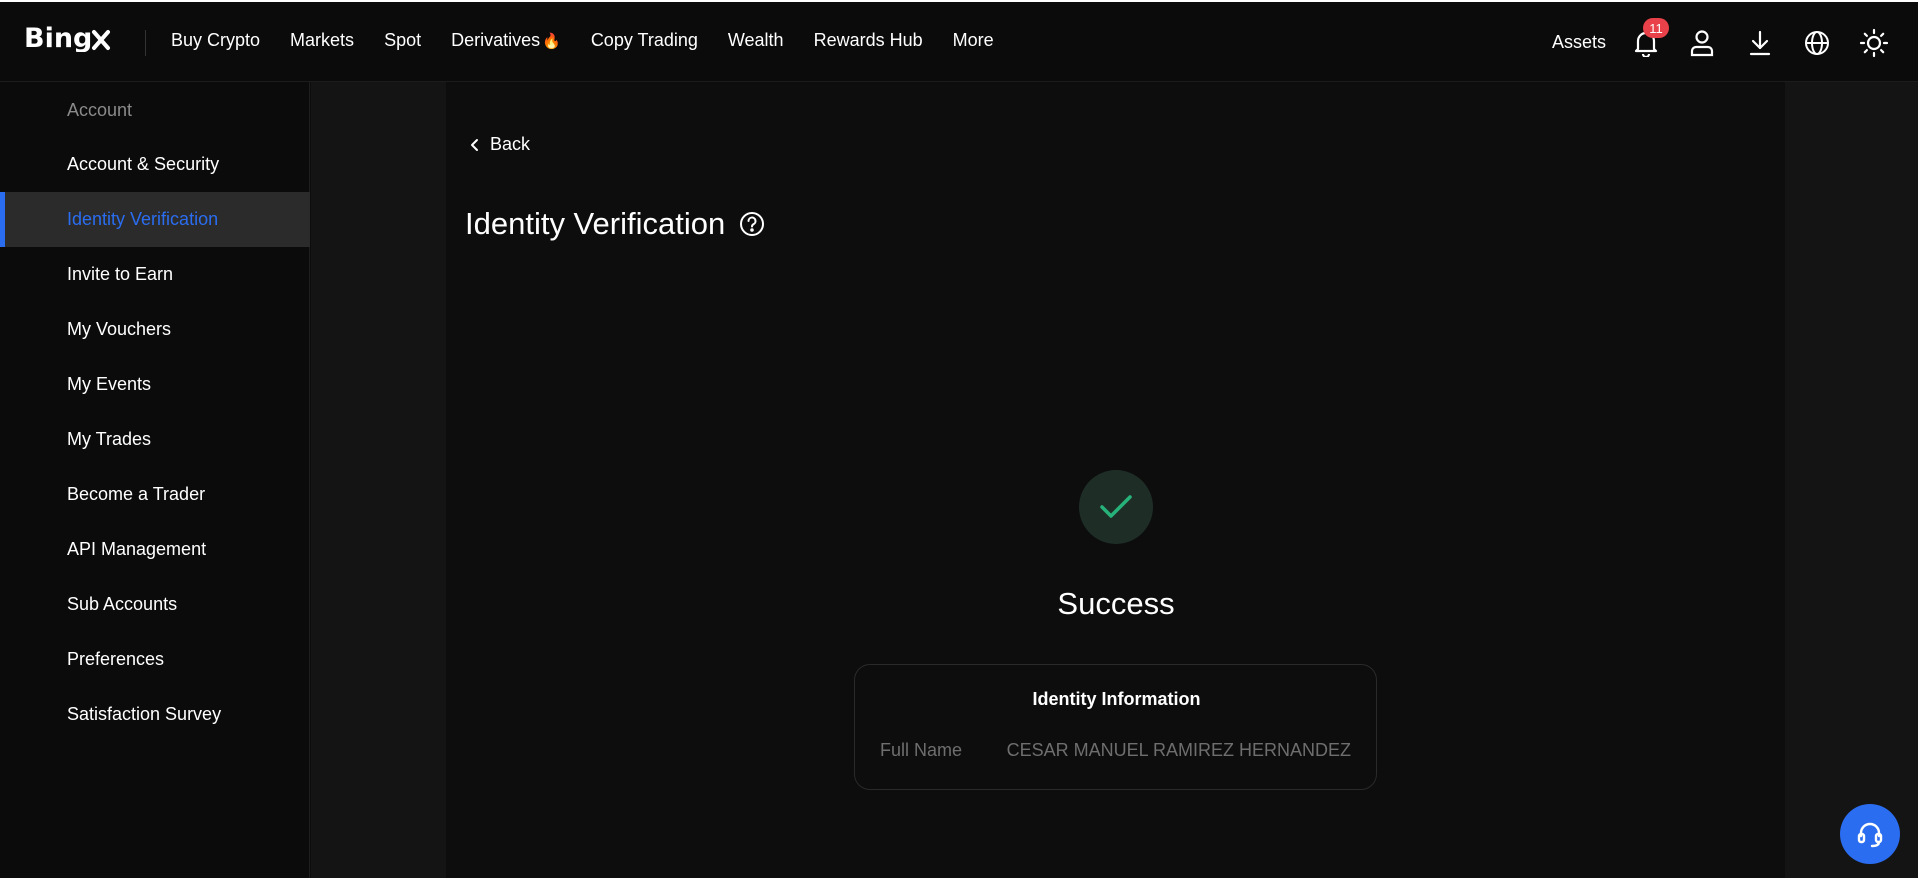 Image resolution: width=1918 pixels, height=878 pixels. Describe the element at coordinates (1851, 480) in the screenshot. I see `content-right-gutter` at that location.